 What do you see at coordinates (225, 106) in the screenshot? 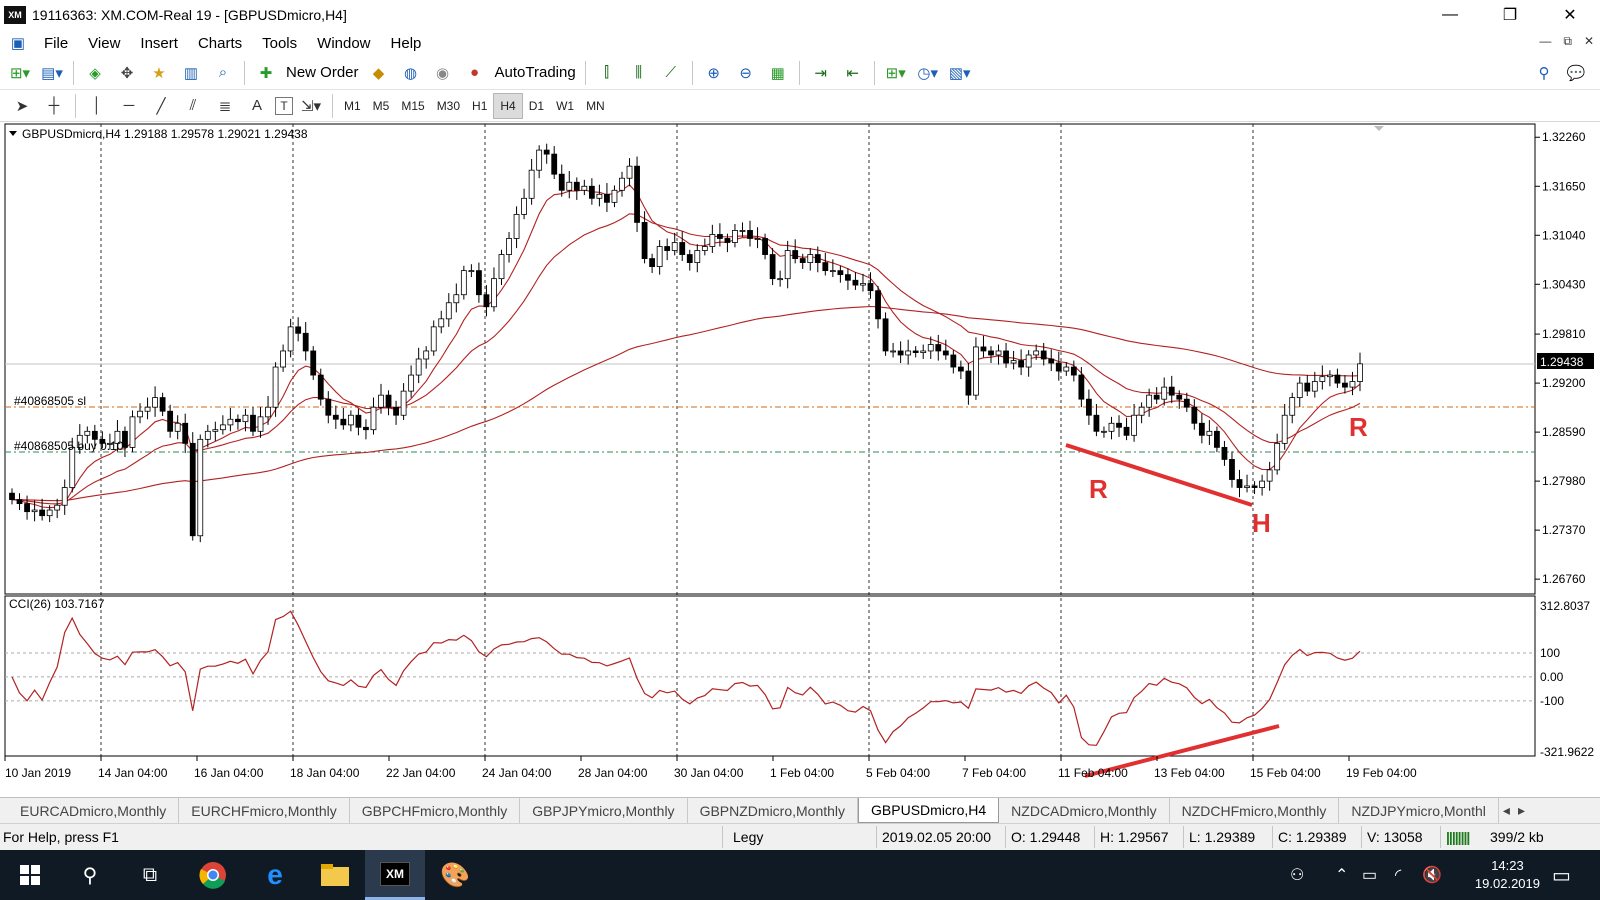
I see `fibonacci-icon: ≣` at bounding box center [225, 106].